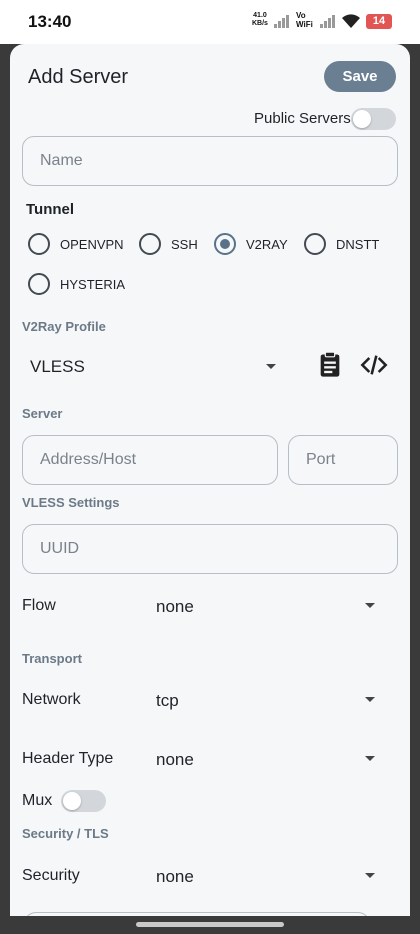  What do you see at coordinates (302, 118) in the screenshot?
I see `public-servers-label: Public Servers` at bounding box center [302, 118].